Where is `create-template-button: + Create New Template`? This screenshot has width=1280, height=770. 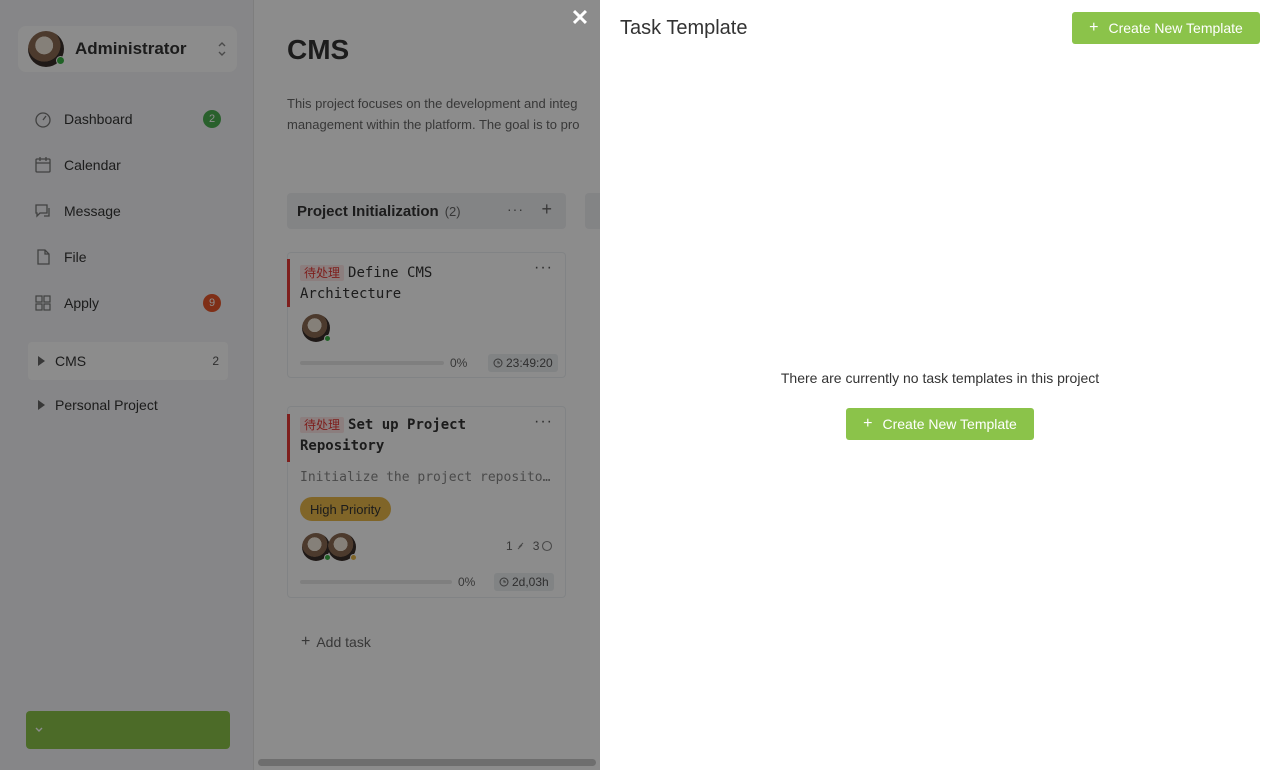 create-template-button: + Create New Template is located at coordinates (1166, 28).